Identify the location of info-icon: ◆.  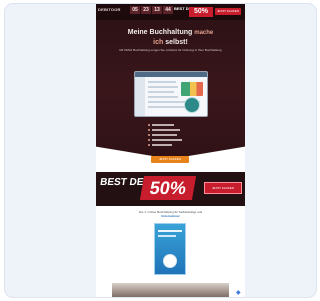
(239, 293).